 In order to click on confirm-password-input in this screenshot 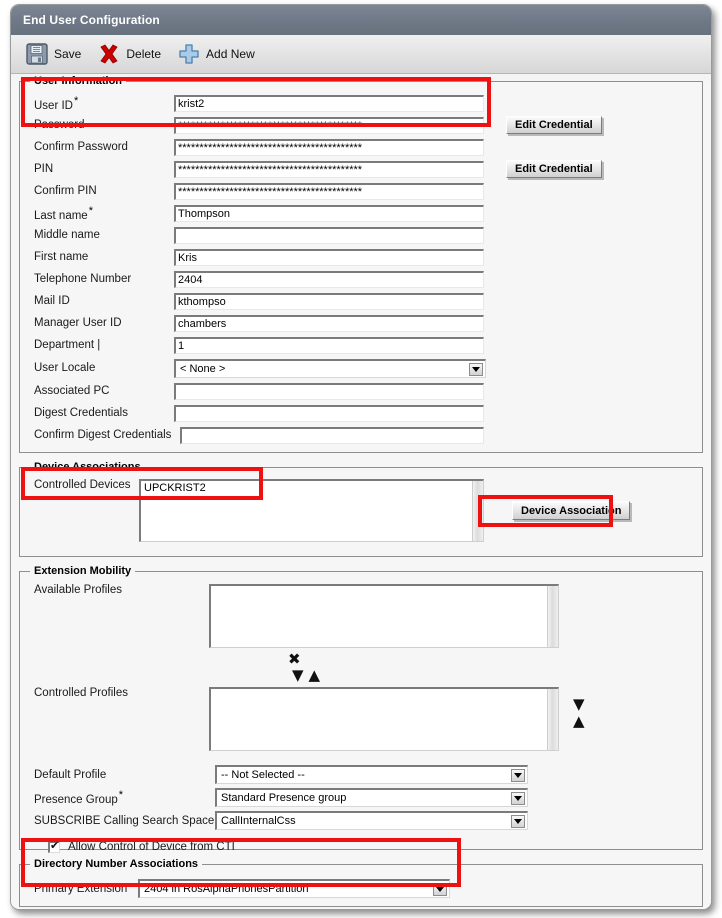, I will do `click(329, 147)`.